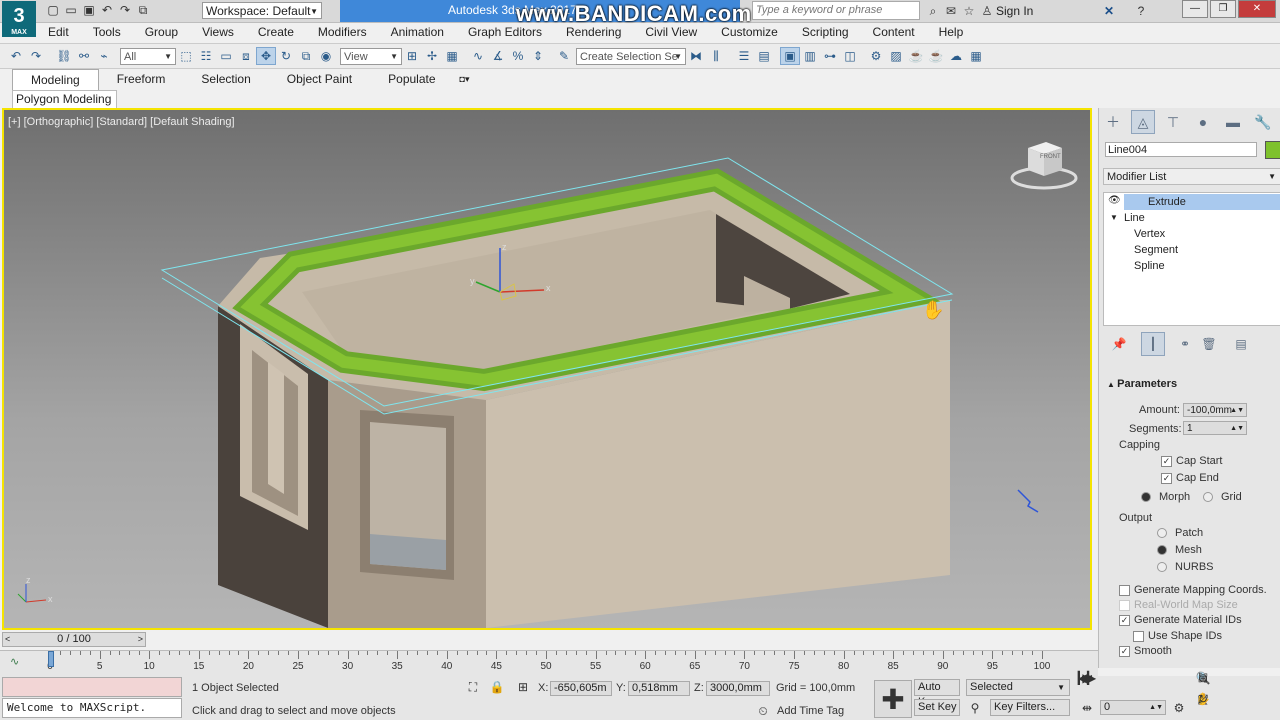 The width and height of the screenshot is (1280, 720). Describe the element at coordinates (951, 32) in the screenshot. I see `menu-help: Help` at that location.